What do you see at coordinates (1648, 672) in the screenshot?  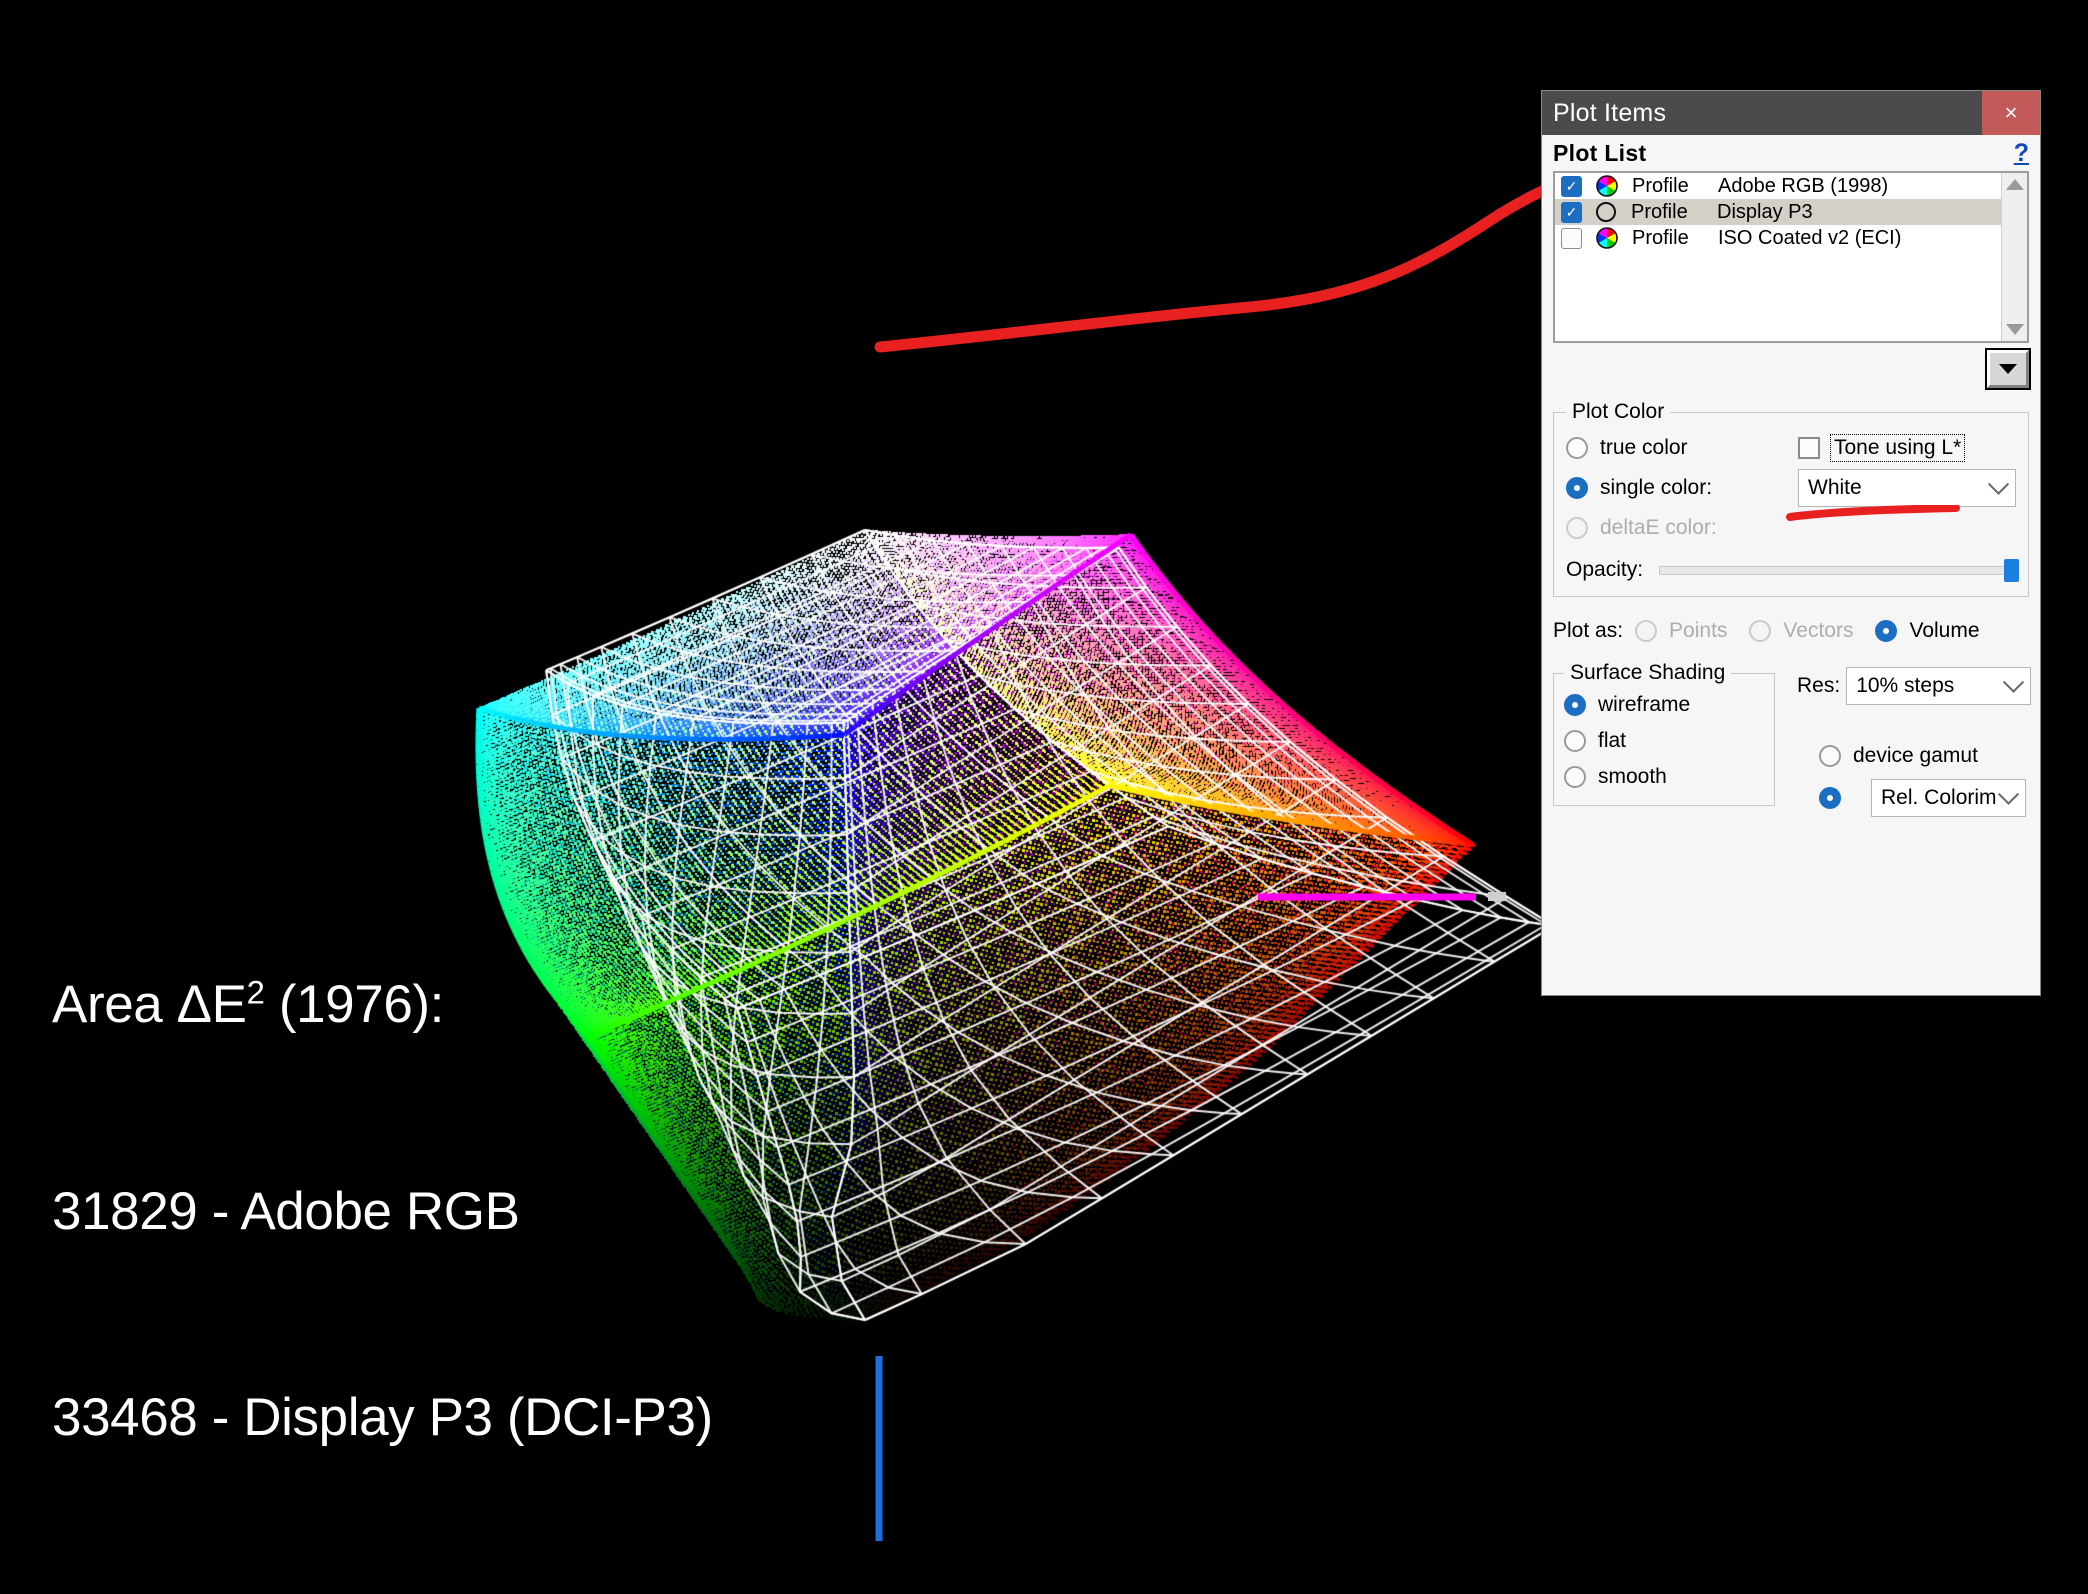 I see `surface-shading-legend: Surface Shading` at bounding box center [1648, 672].